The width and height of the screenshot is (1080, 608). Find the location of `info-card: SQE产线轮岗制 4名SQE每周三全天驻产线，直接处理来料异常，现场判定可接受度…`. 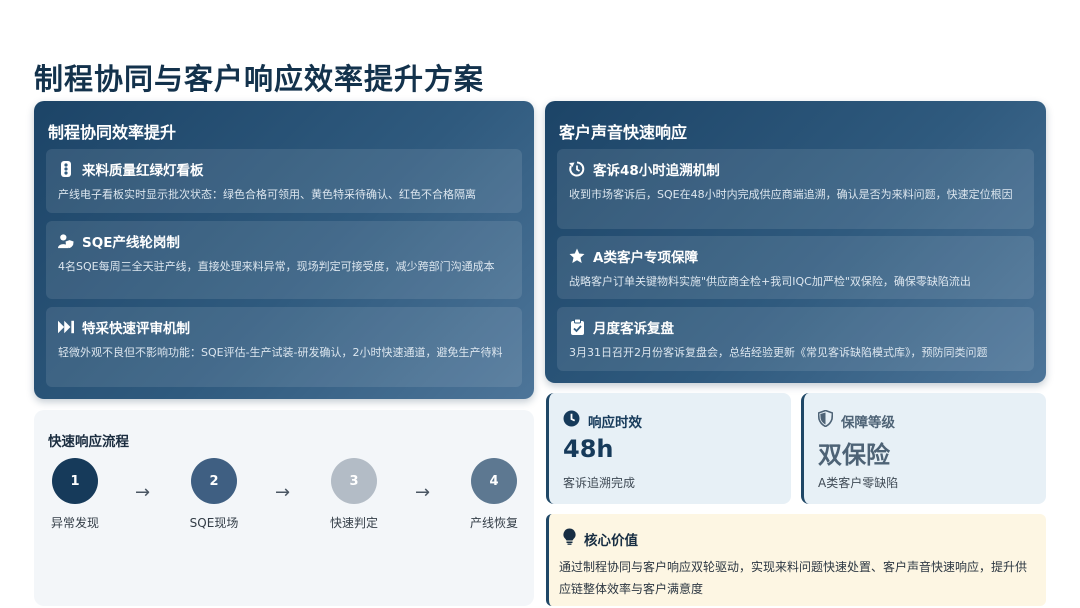

info-card: SQE产线轮岗制 4名SQE每周三全天驻产线，直接处理来料异常，现场判定可接受度… is located at coordinates (284, 260).